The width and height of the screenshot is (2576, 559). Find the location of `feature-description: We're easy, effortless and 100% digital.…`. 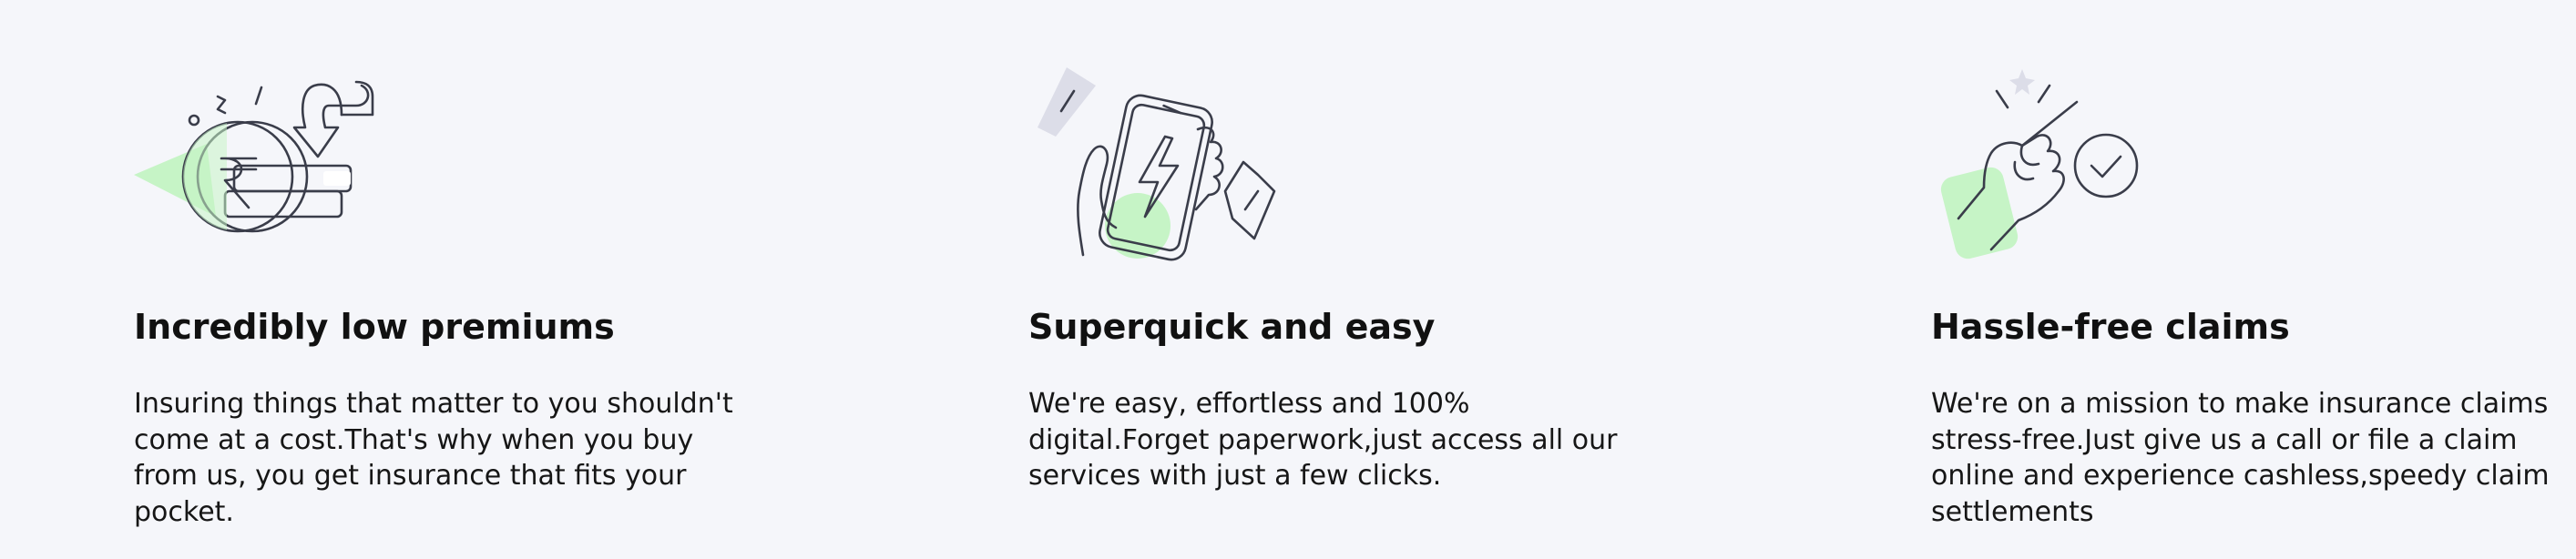

feature-description: We're easy, effortless and 100% digital.… is located at coordinates (1323, 440).